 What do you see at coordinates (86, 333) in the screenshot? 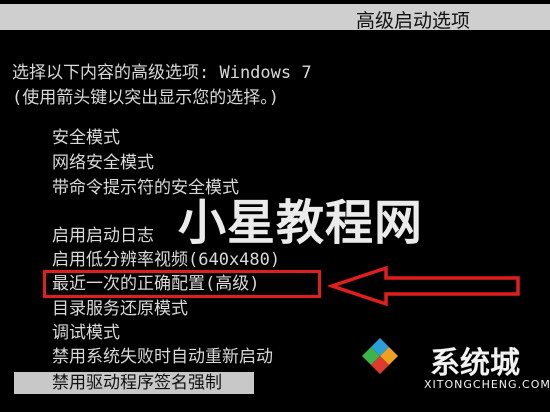
I see `menu-item-debugging-mode: 调试模式` at bounding box center [86, 333].